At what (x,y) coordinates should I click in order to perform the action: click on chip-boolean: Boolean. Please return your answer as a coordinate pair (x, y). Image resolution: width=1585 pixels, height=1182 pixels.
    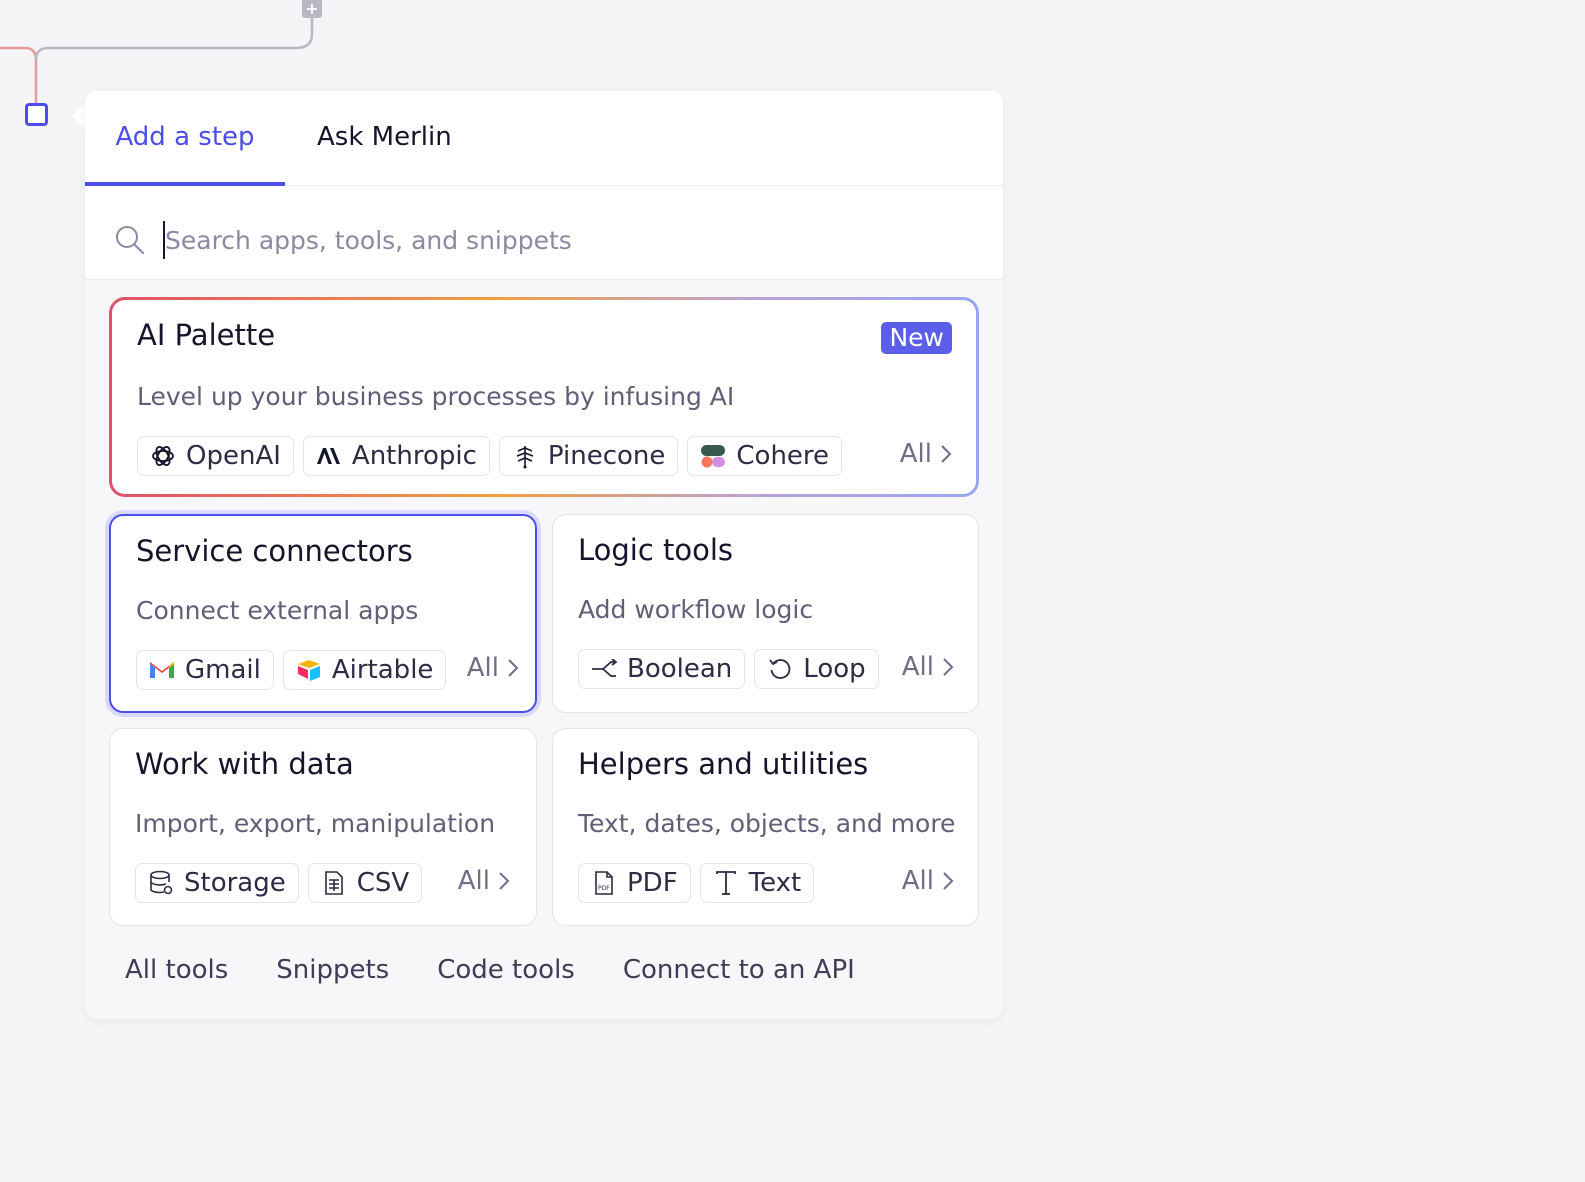
    Looking at the image, I should click on (662, 669).